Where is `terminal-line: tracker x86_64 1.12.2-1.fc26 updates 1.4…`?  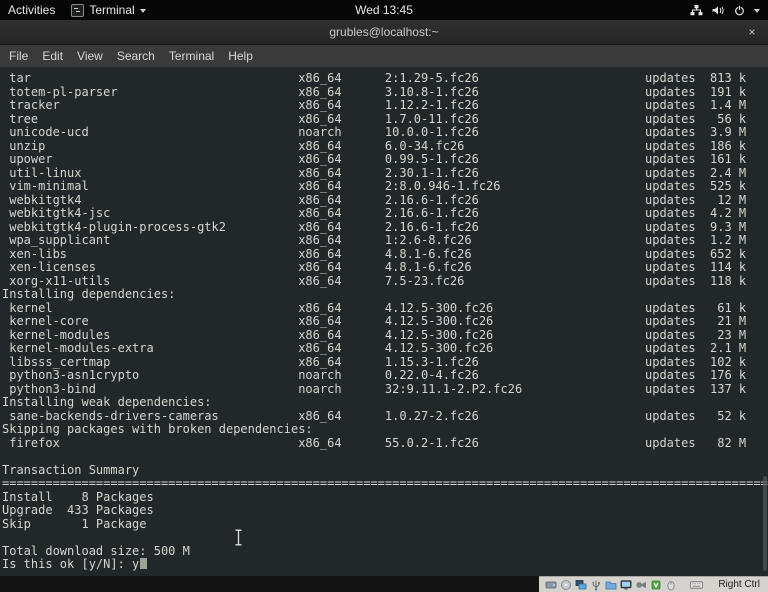 terminal-line: tracker x86_64 1.12.2-1.fc26 updates 1.4… is located at coordinates (374, 105).